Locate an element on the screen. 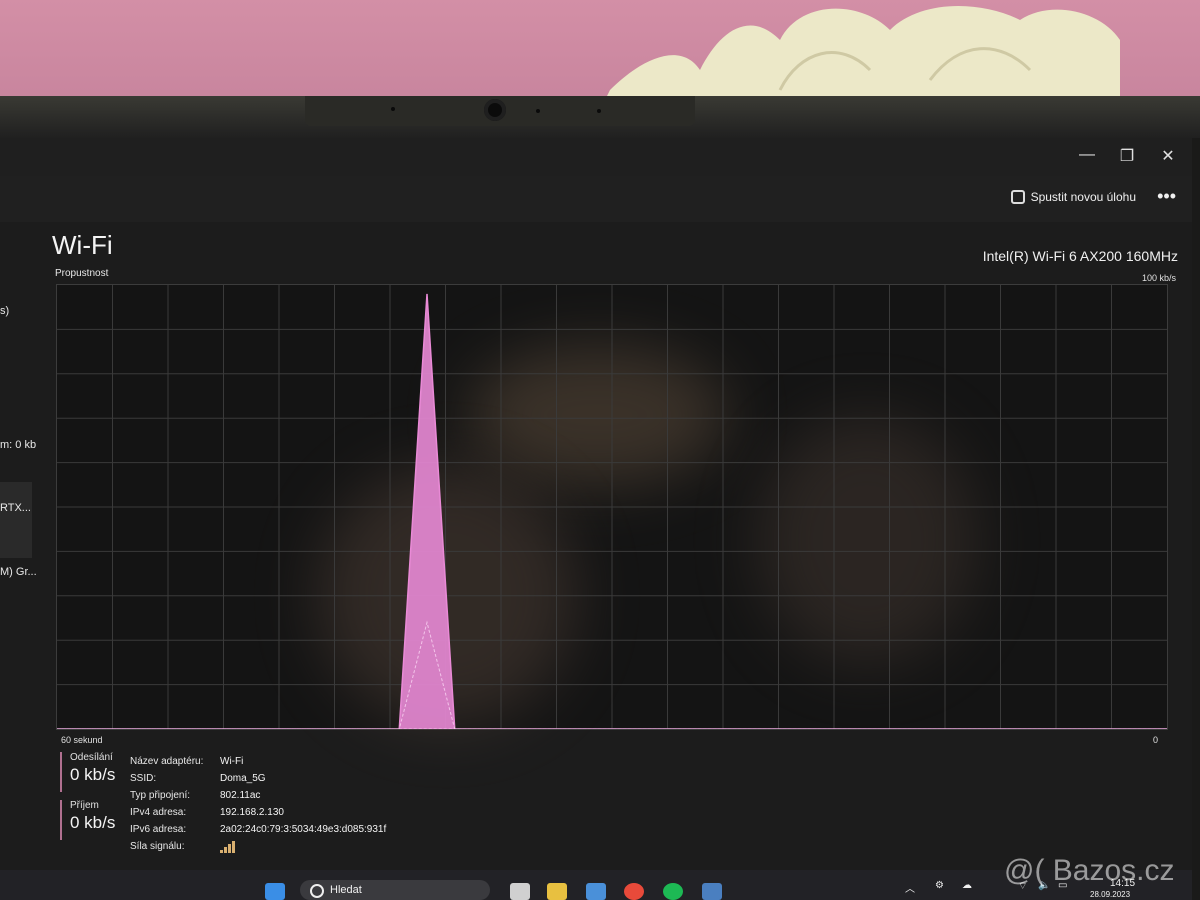 The width and height of the screenshot is (1200, 900). property-key: SSID: is located at coordinates (143, 778).